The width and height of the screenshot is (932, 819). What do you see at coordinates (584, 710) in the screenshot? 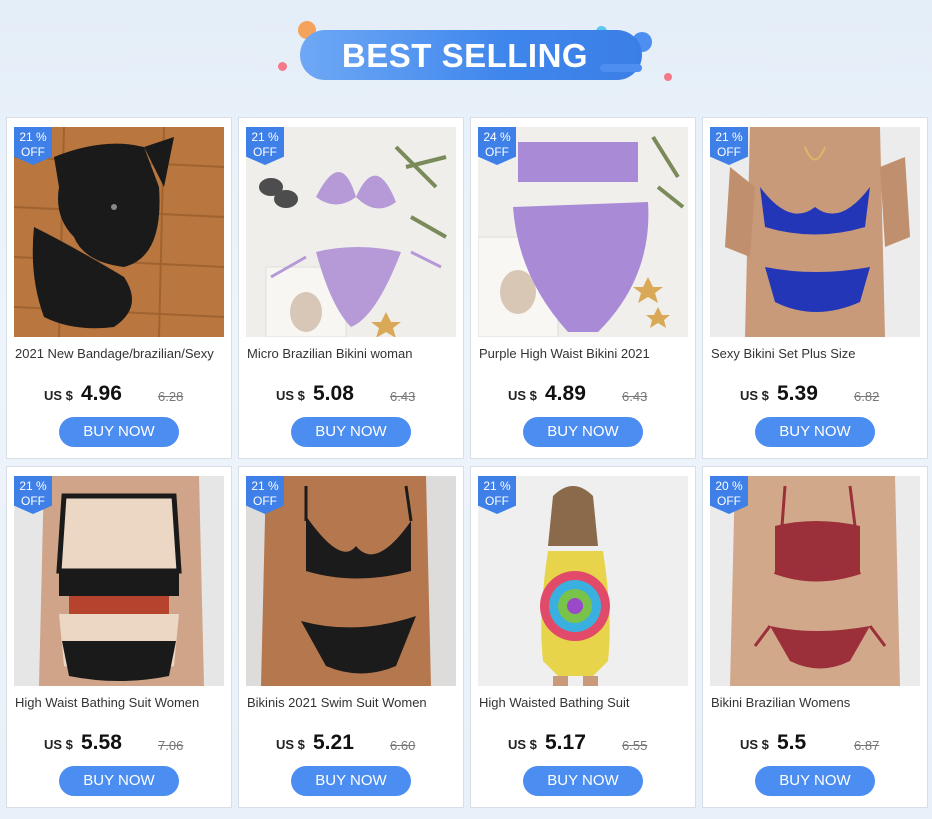
I see `product-name: High Waisted Bathing Suit` at bounding box center [584, 710].